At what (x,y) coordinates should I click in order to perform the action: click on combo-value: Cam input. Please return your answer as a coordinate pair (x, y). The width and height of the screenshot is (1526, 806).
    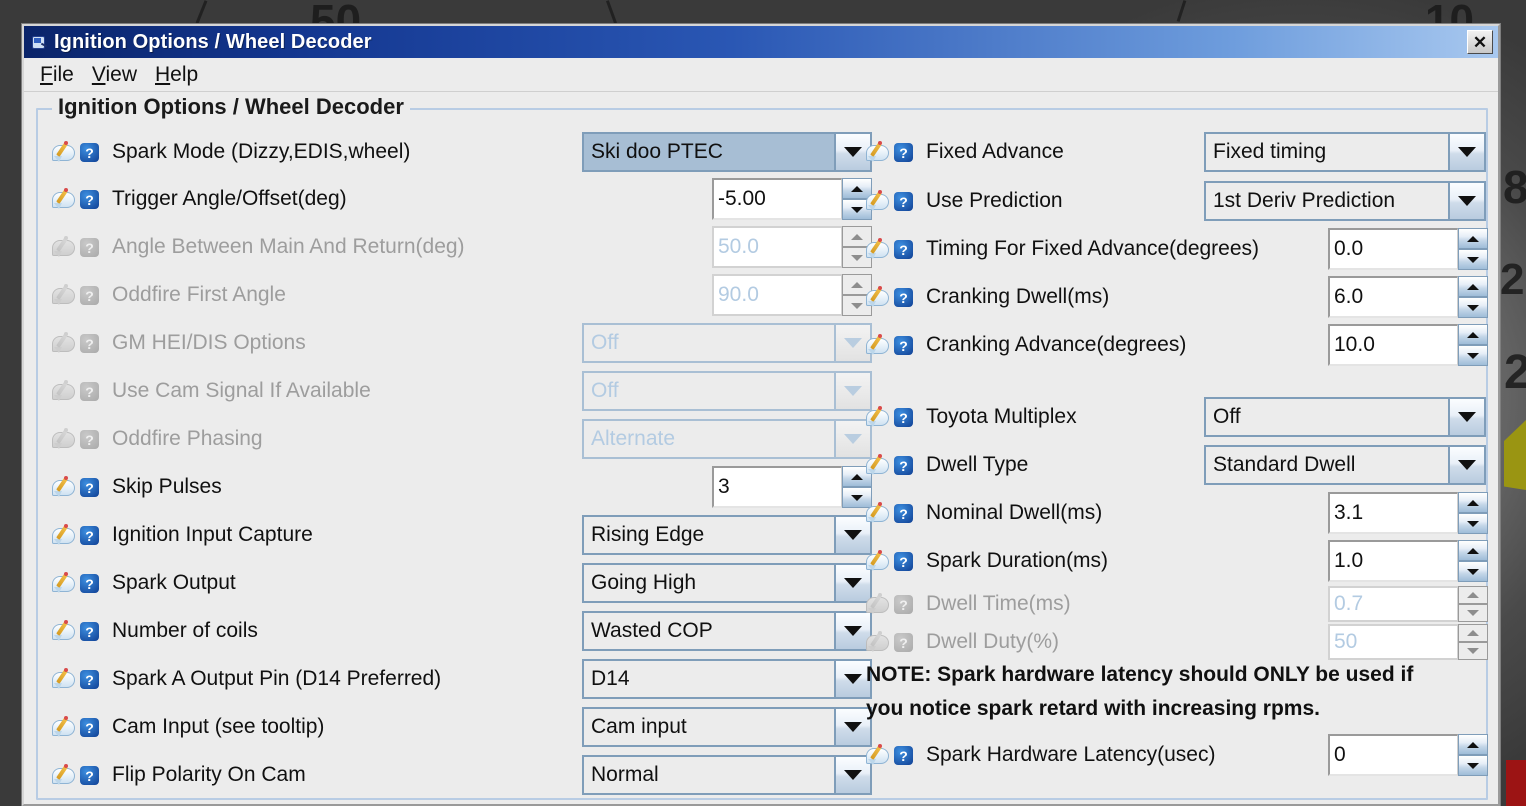
    Looking at the image, I should click on (708, 727).